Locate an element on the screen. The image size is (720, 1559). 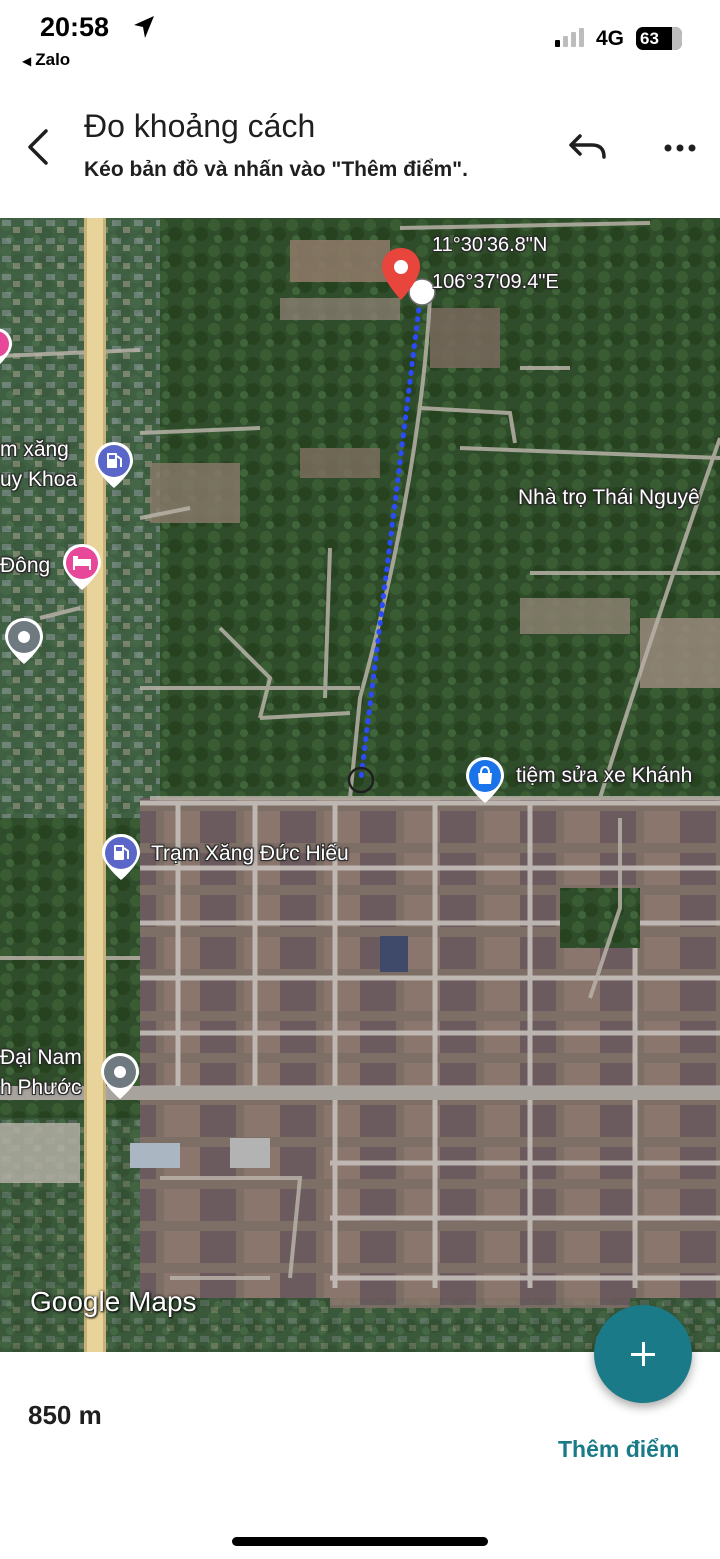
status-time: 20:58 is located at coordinates (75, 27).